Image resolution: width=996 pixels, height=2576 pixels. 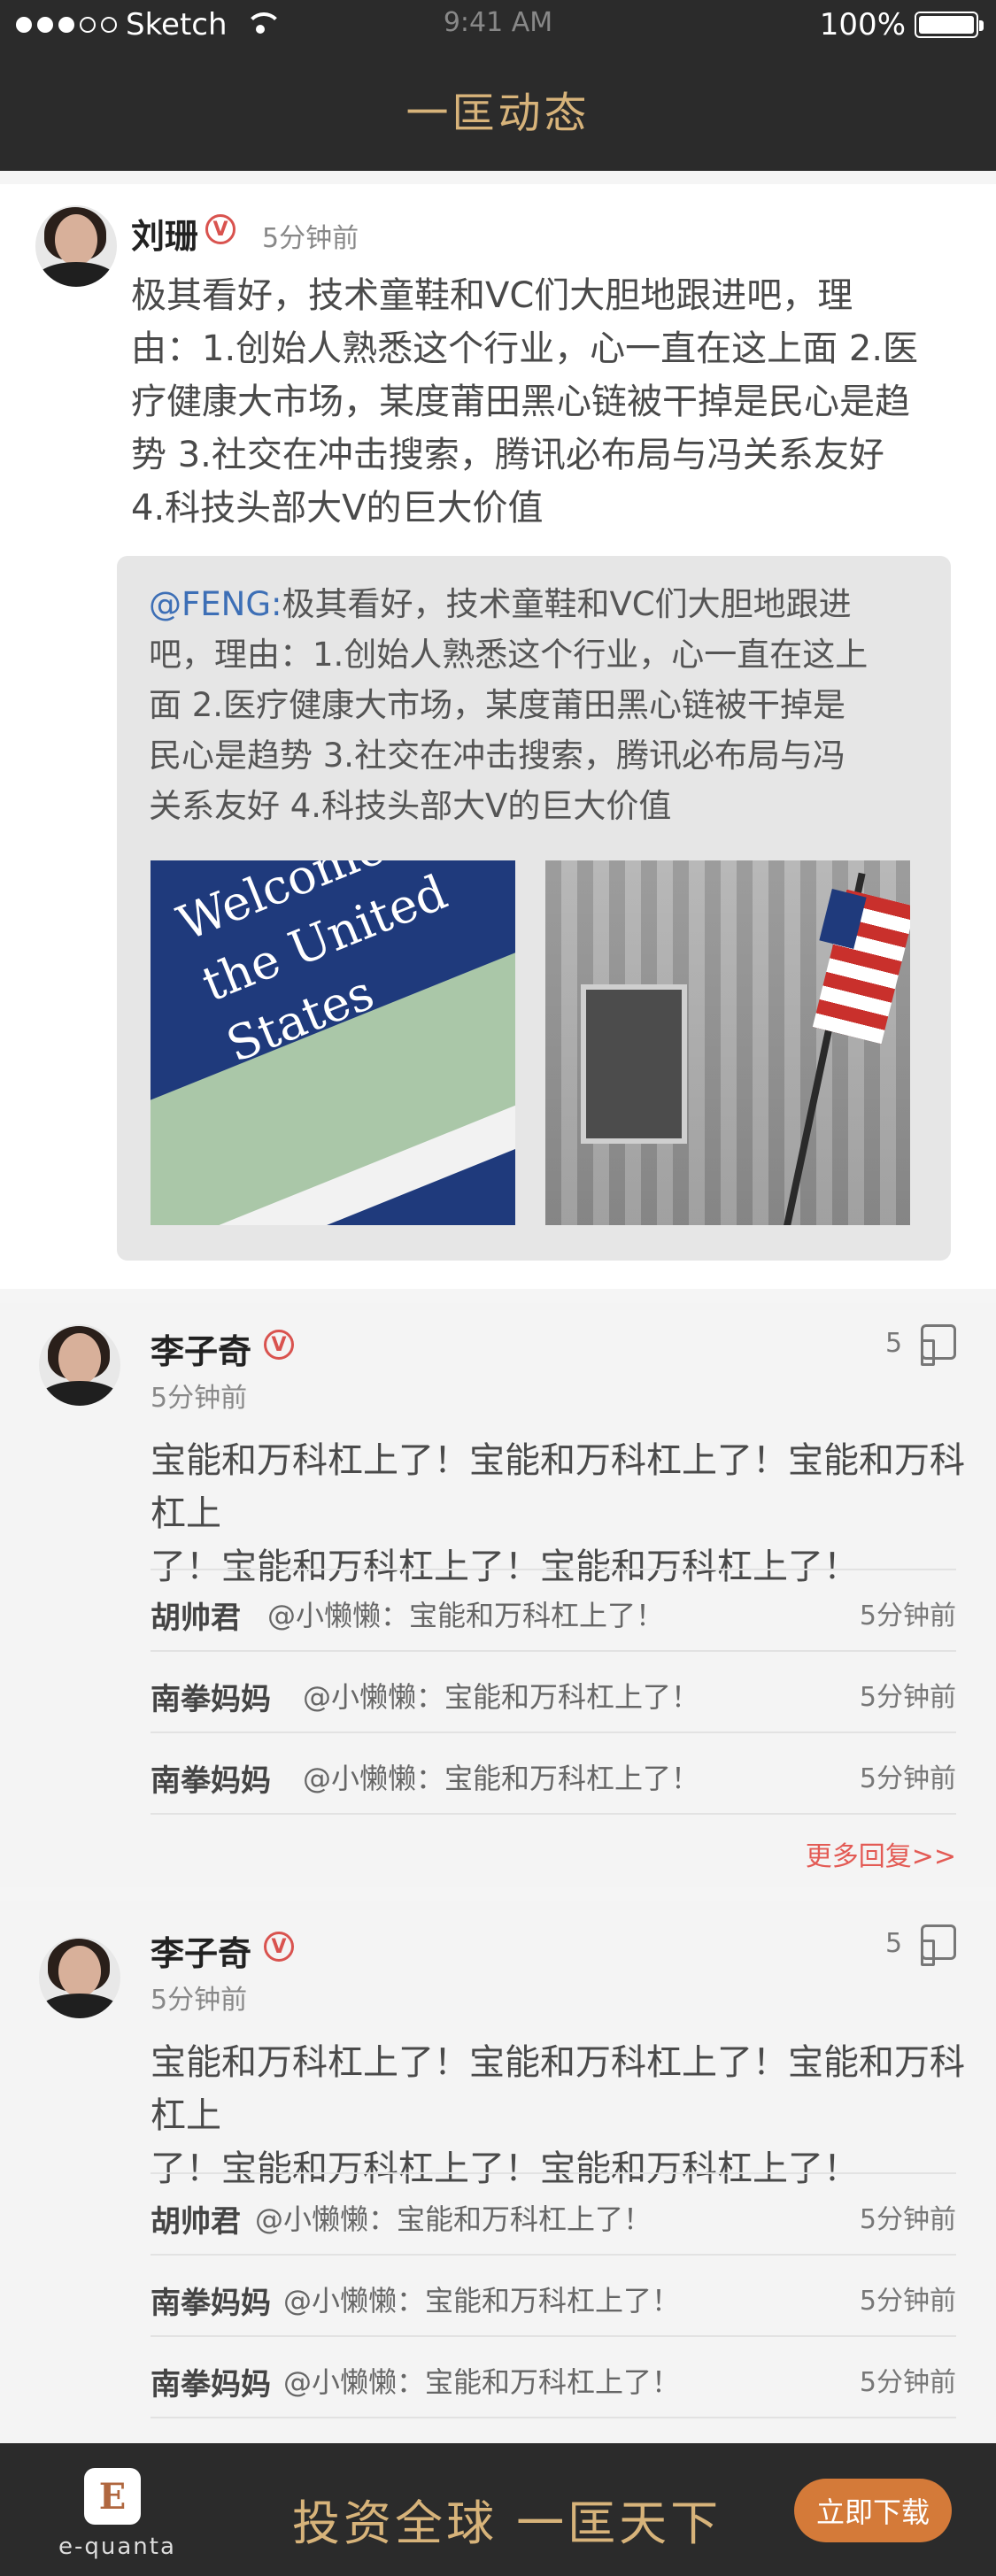 What do you see at coordinates (498, 113) in the screenshot?
I see `page-title: 一匡动态` at bounding box center [498, 113].